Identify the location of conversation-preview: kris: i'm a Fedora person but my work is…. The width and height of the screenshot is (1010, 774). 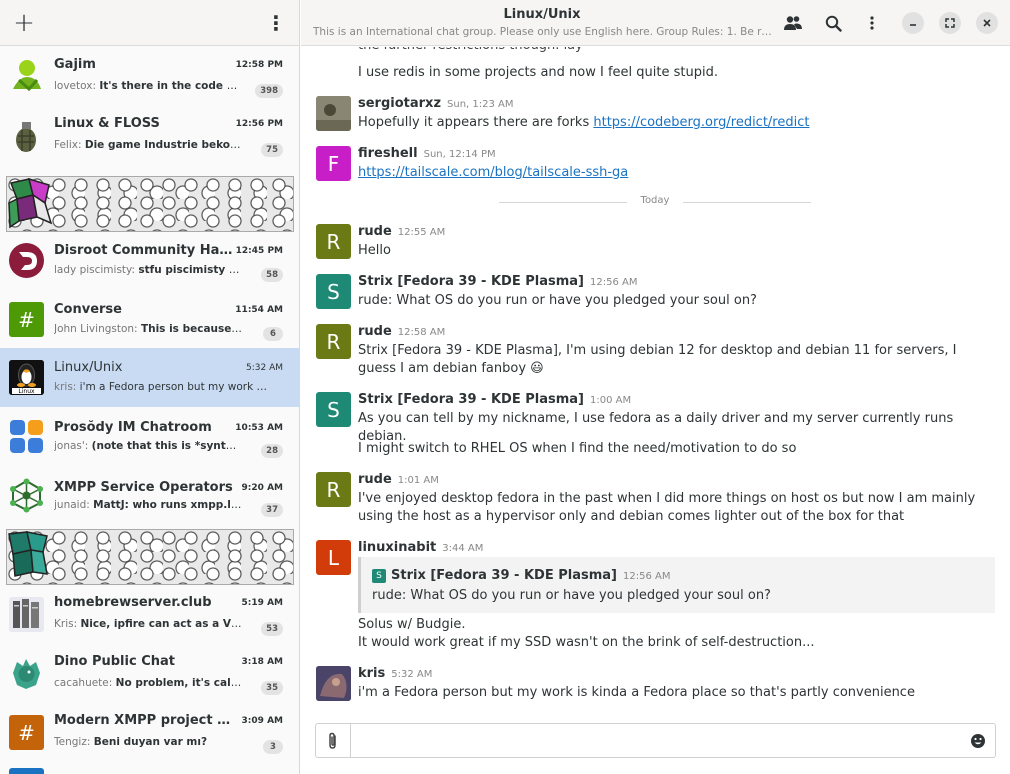
(161, 387).